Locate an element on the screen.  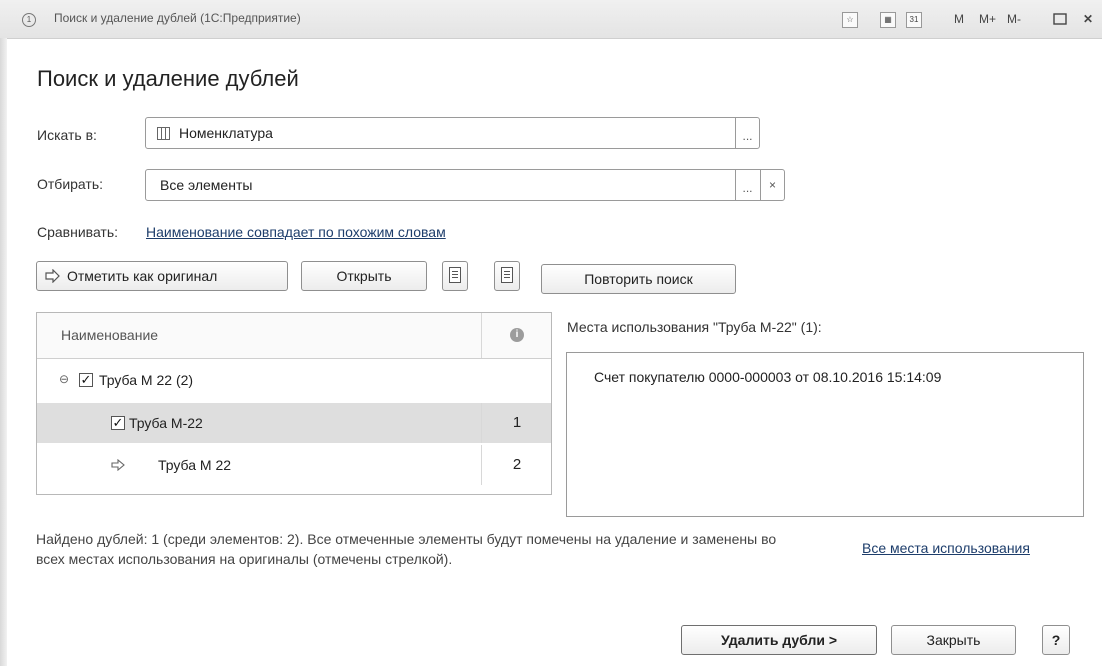
repeat-search-button: Повторить поиск is located at coordinates (638, 279).